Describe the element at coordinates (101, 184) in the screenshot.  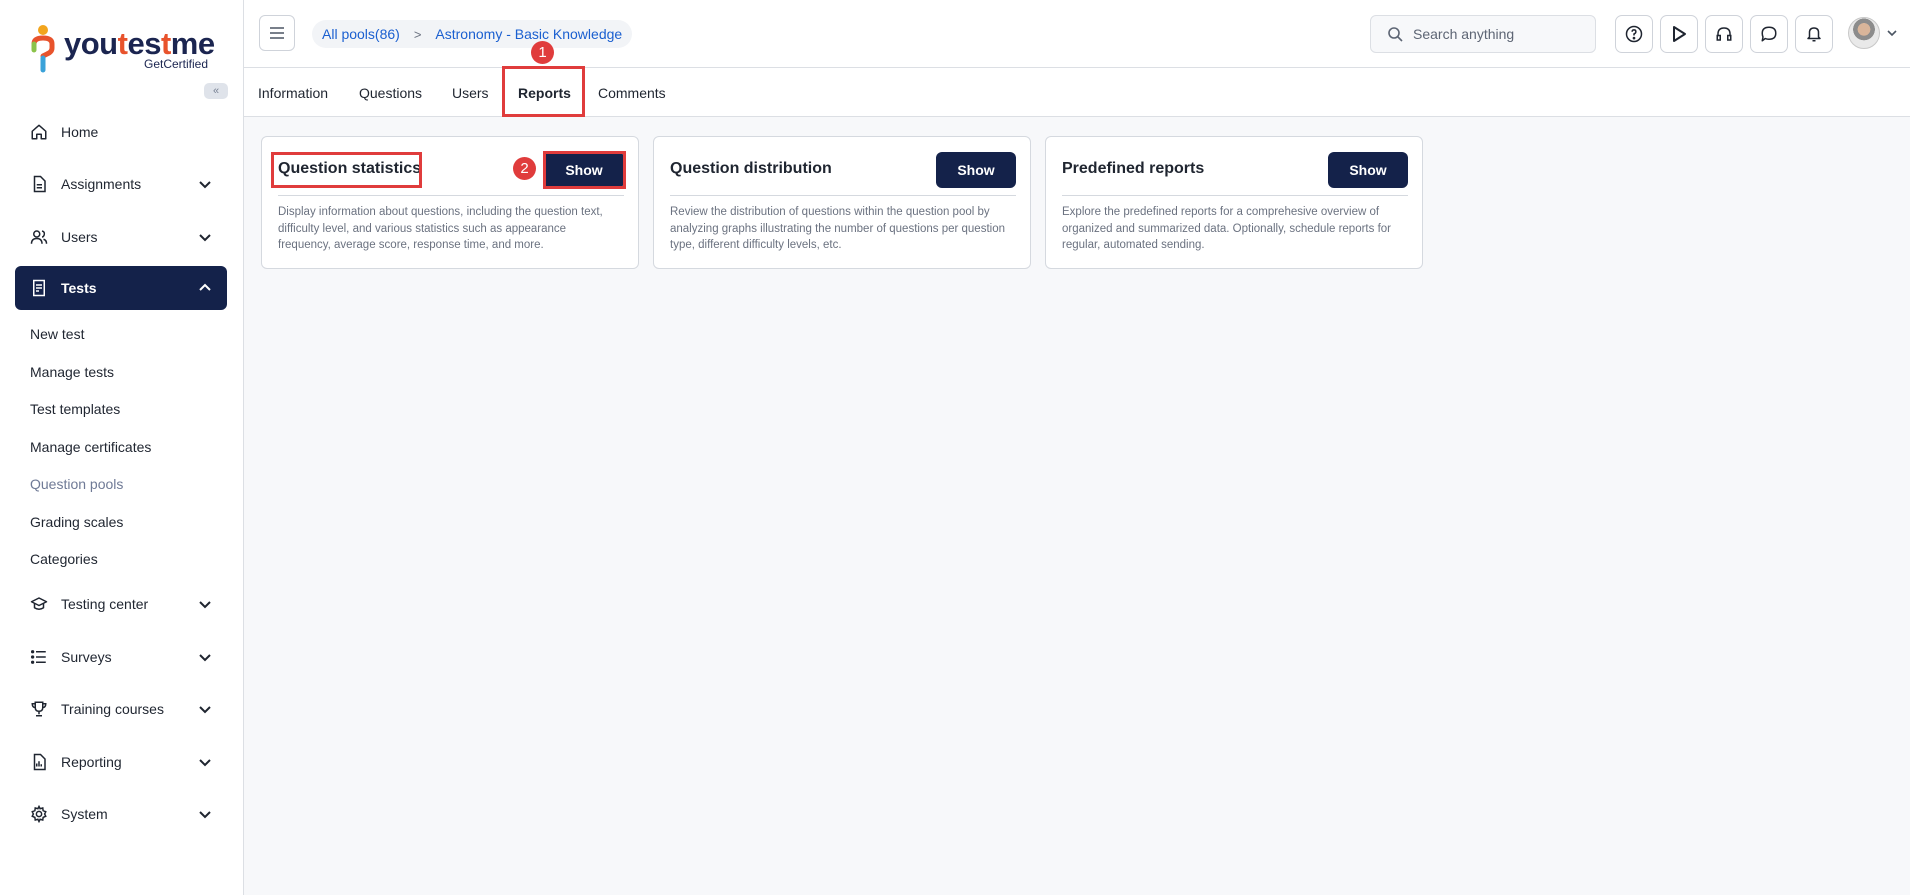
I see `sidebar-item-label: Assignments` at that location.